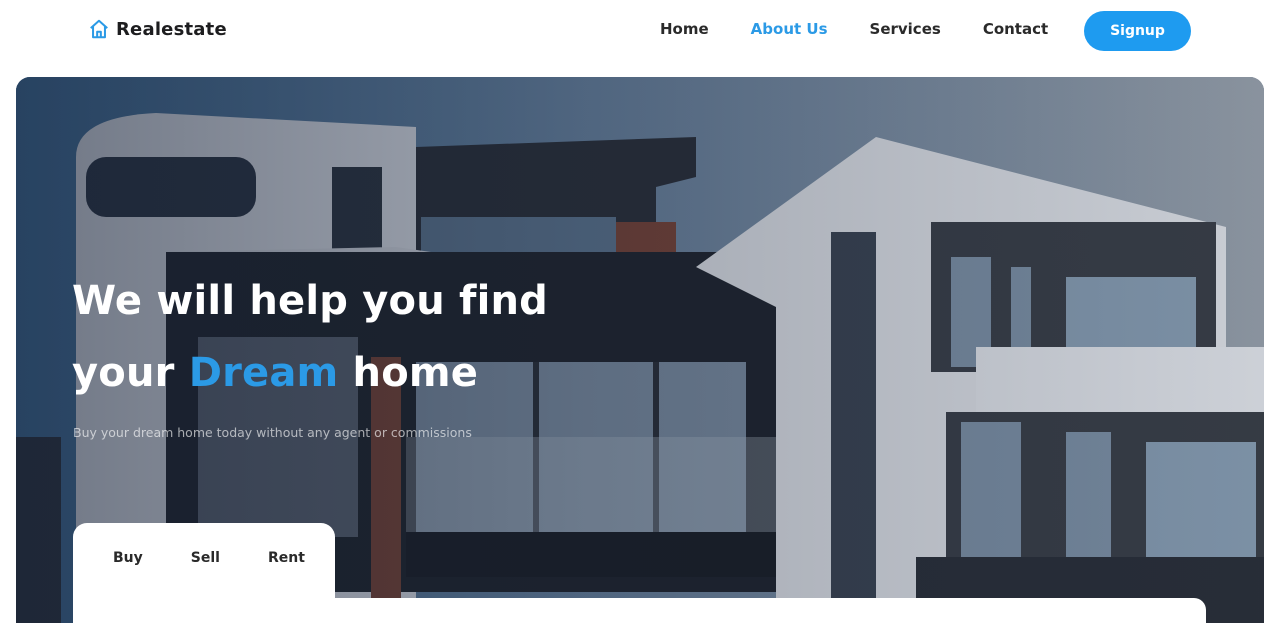 This screenshot has width=1280, height=623. I want to click on tab-buy: Buy, so click(128, 558).